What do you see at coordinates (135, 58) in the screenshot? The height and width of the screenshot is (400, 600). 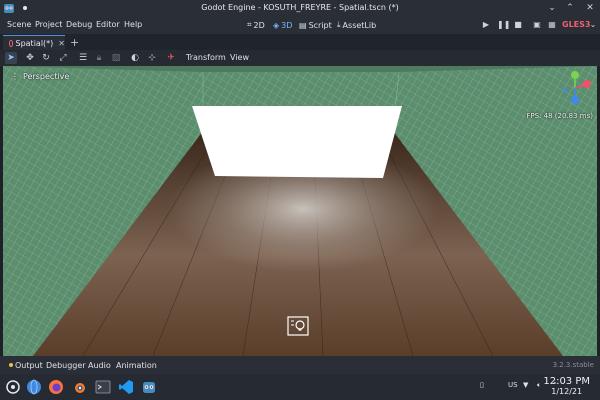 I see `local-space-icon: ◐` at bounding box center [135, 58].